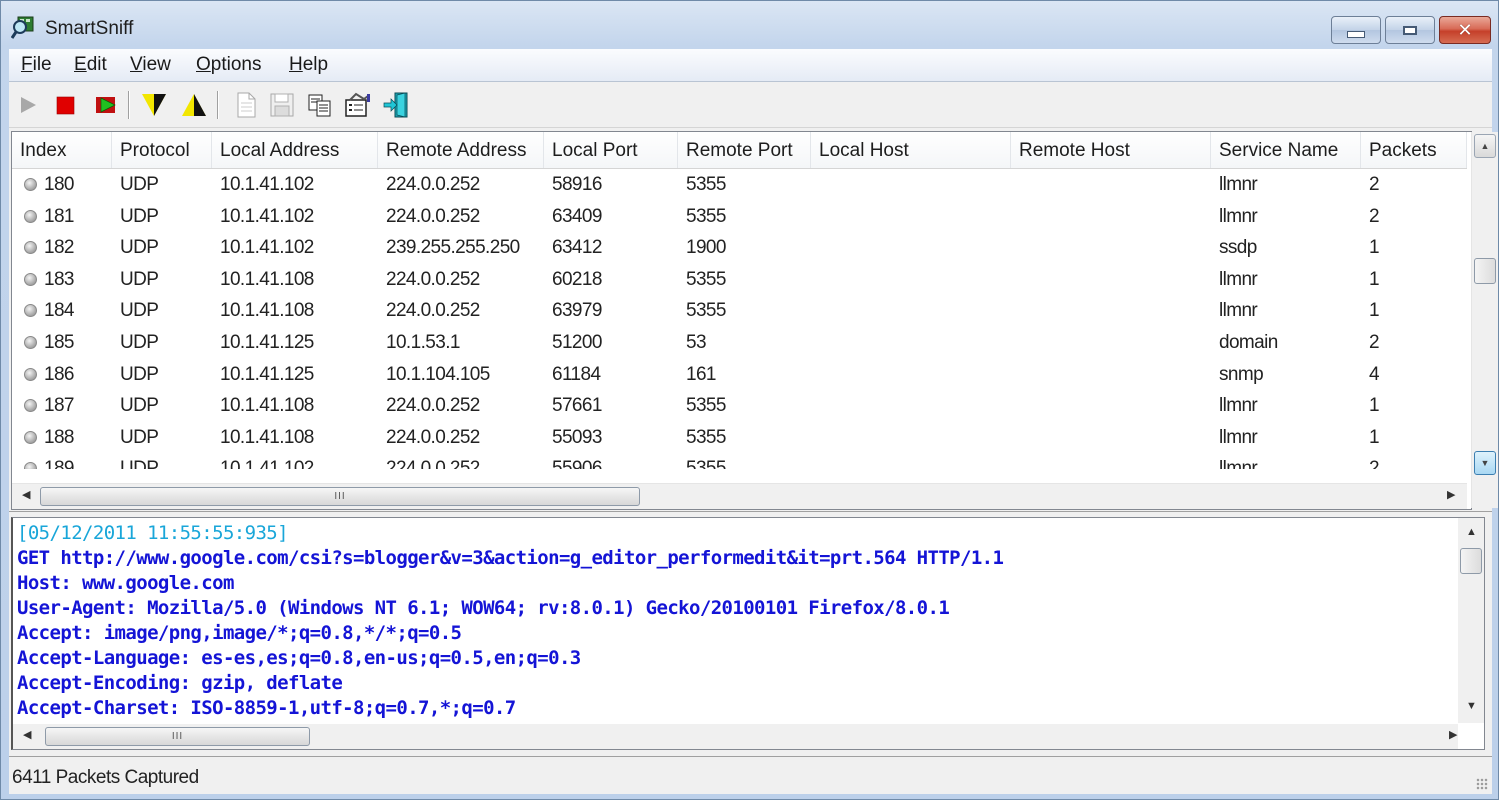 The height and width of the screenshot is (800, 1499). Describe the element at coordinates (573, 406) in the screenshot. I see `cell-local-port: 57661` at that location.